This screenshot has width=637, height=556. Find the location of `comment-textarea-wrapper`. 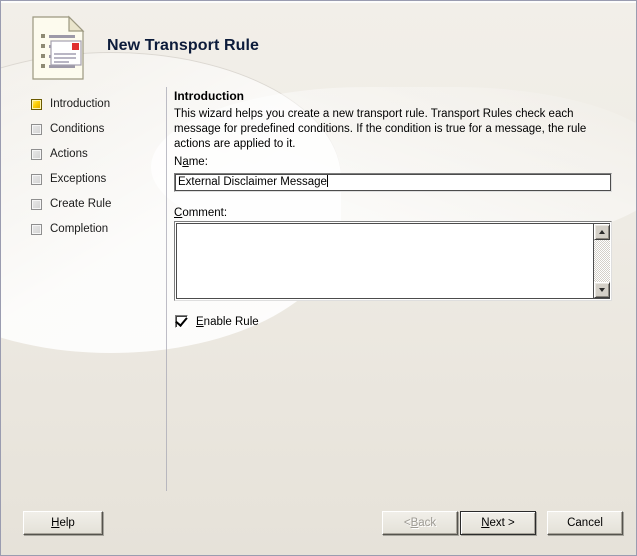

comment-textarea-wrapper is located at coordinates (393, 261).